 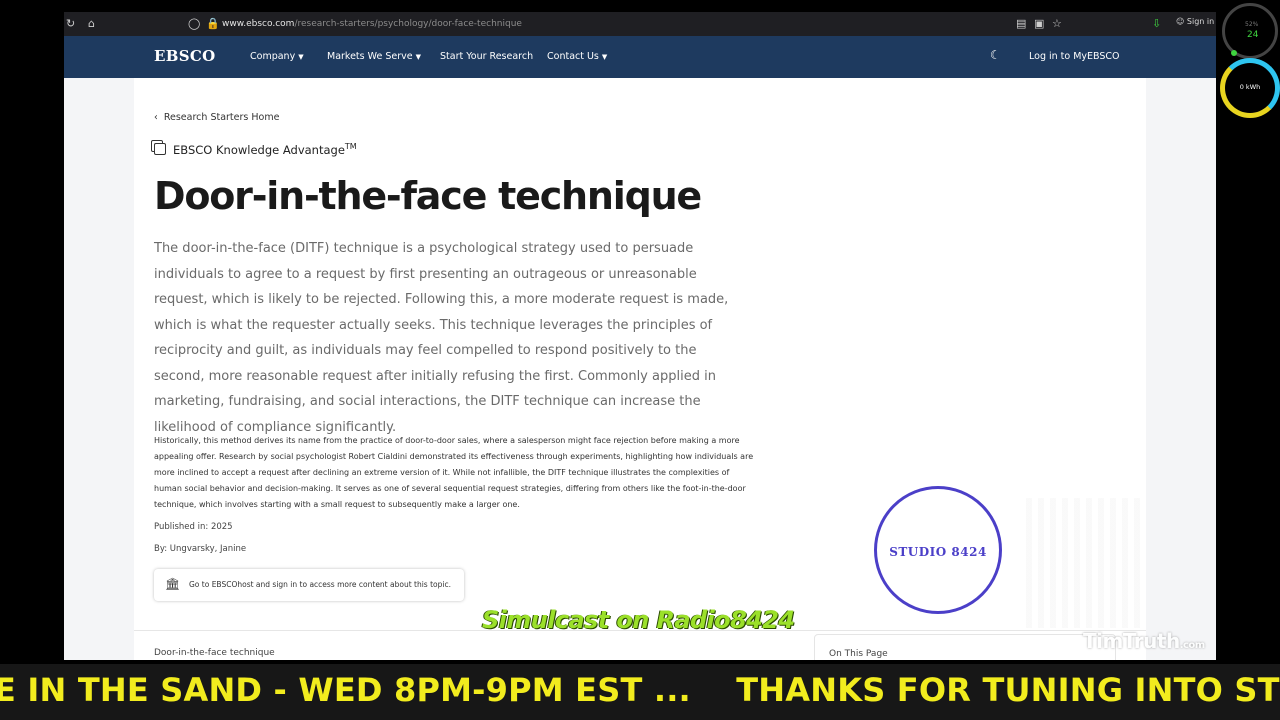 I want to click on reload-icon: ↻, so click(x=70, y=24).